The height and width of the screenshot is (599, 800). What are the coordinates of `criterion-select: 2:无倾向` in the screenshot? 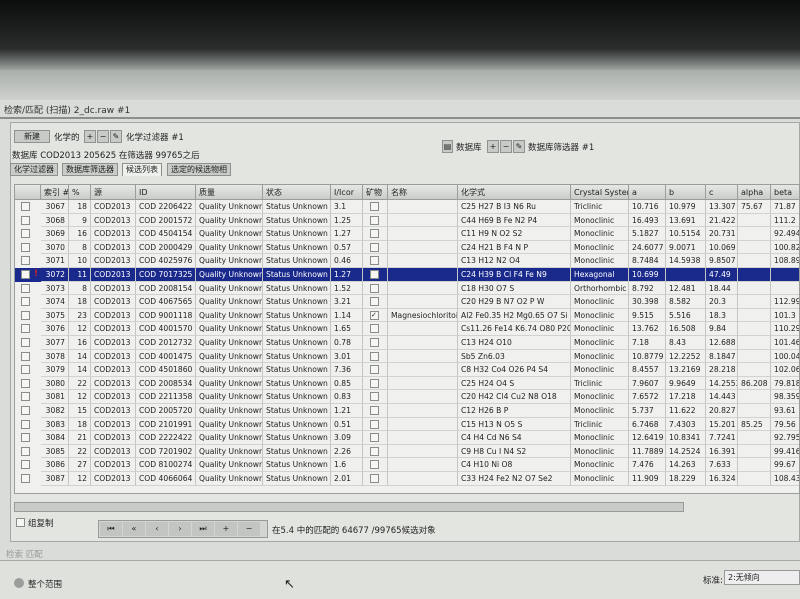 It's located at (762, 577).